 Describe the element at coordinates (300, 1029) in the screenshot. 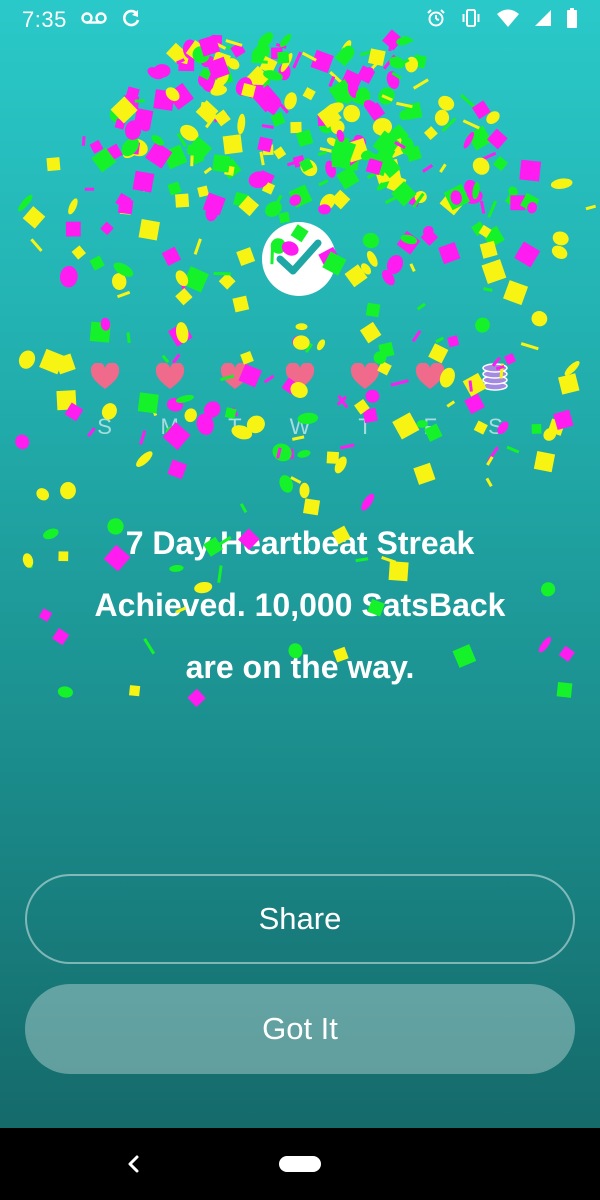

I see `got-it-button: Got It` at that location.